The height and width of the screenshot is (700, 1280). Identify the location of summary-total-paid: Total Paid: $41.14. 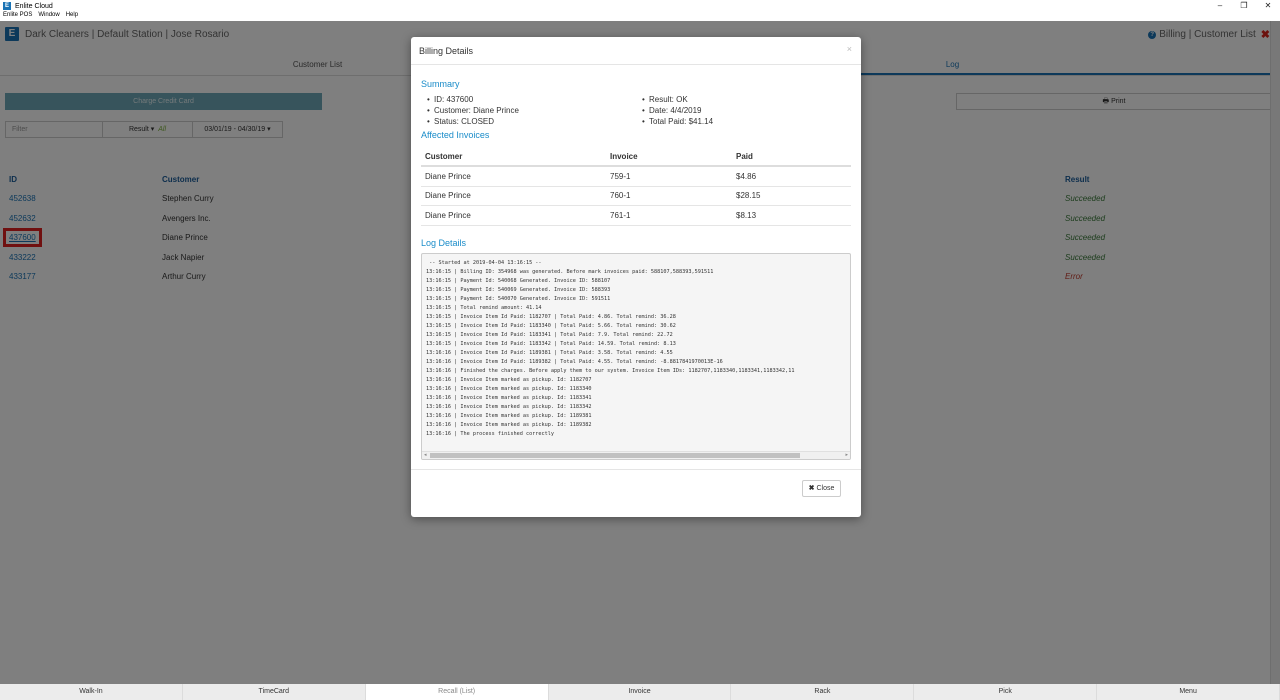
(743, 121).